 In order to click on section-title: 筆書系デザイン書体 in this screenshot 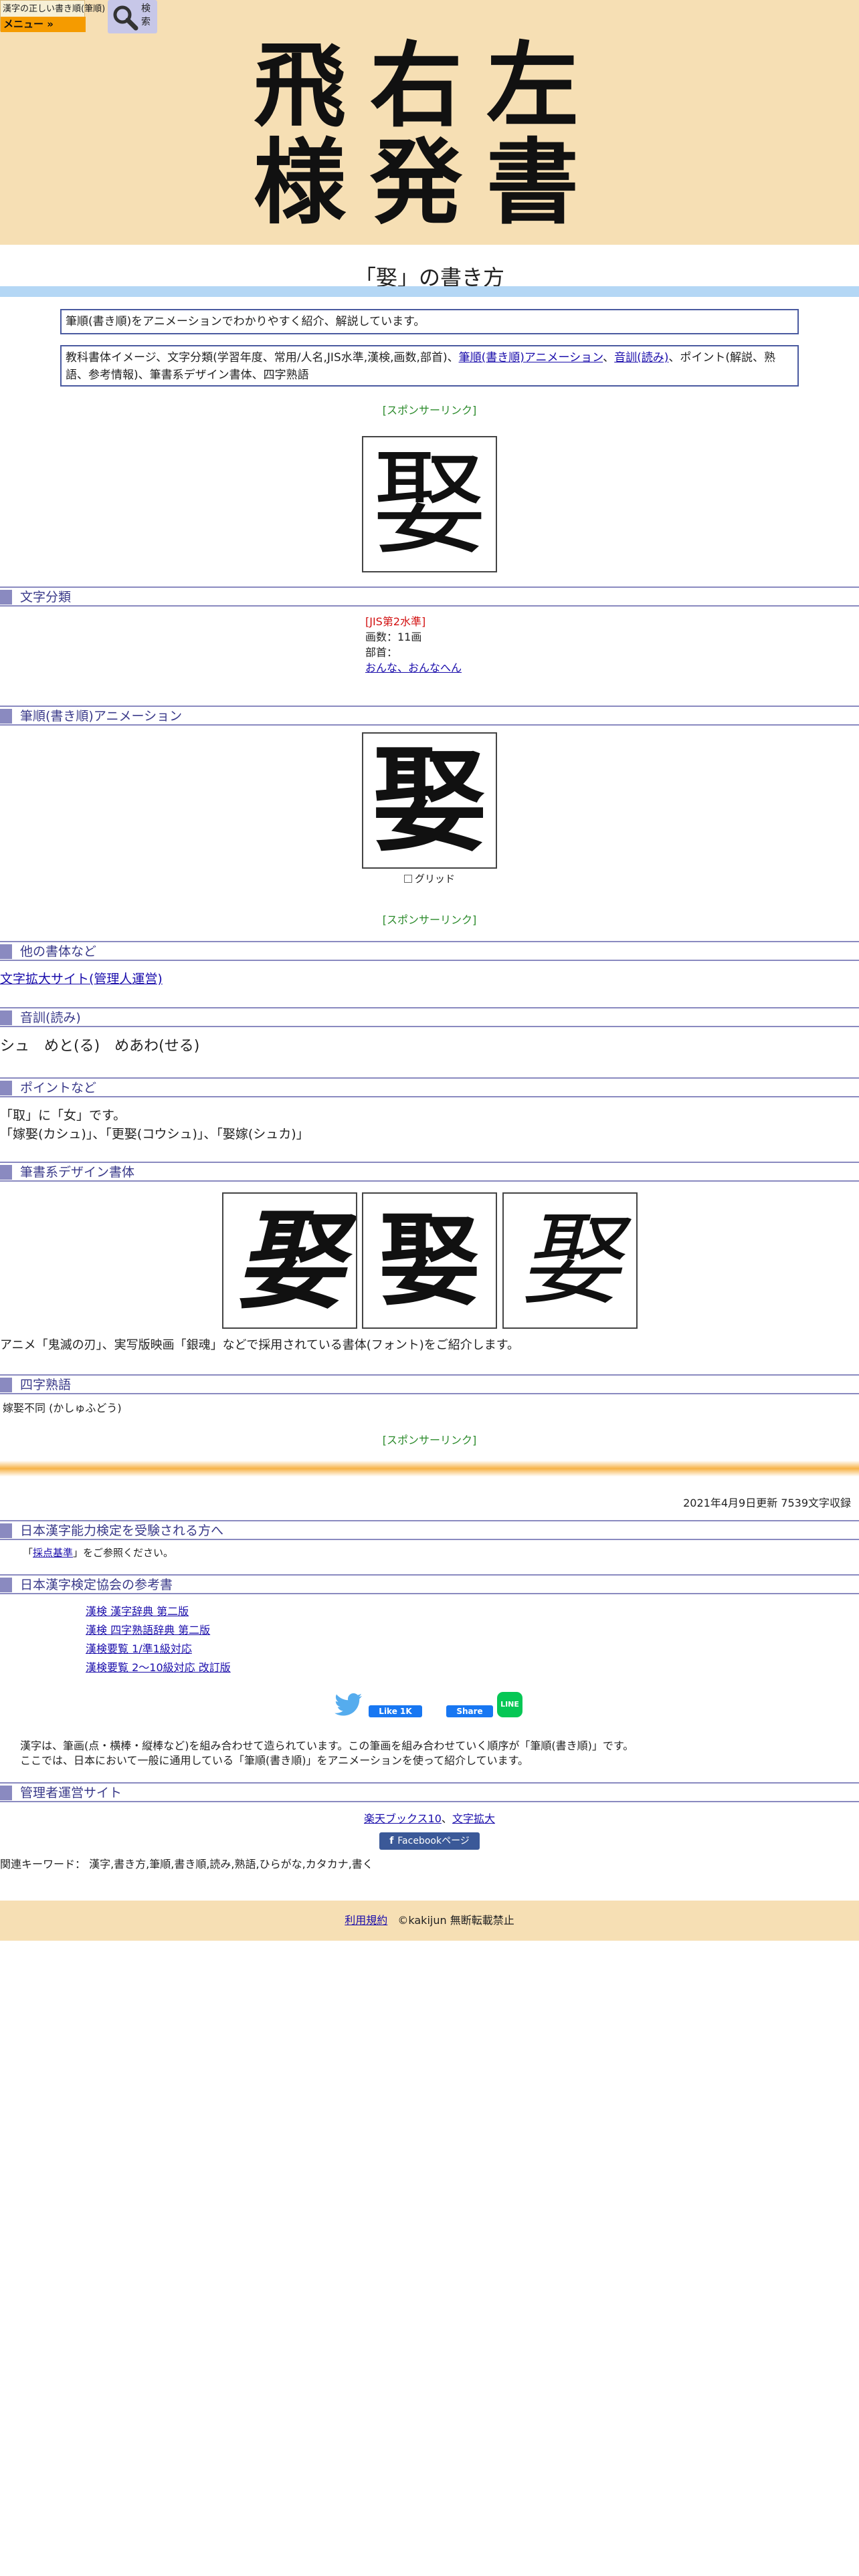, I will do `click(77, 1172)`.